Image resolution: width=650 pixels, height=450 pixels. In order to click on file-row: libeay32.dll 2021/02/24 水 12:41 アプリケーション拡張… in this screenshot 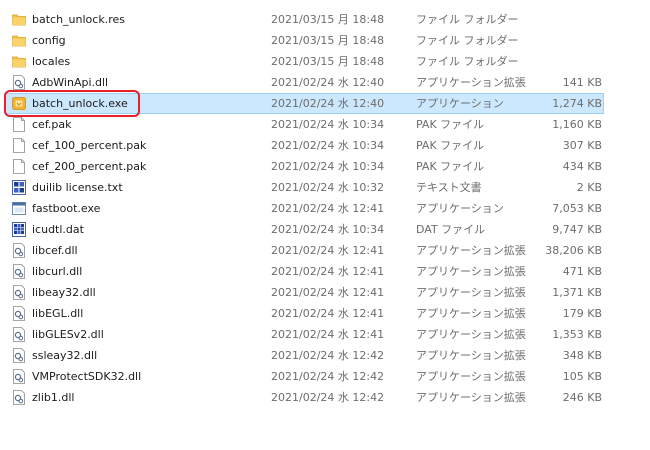, I will do `click(325, 292)`.